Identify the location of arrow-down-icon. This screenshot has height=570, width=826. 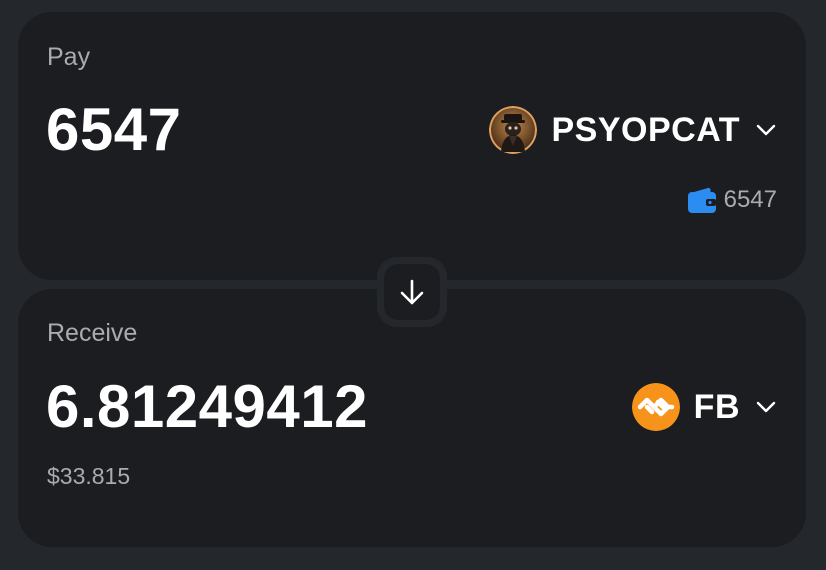
(412, 292).